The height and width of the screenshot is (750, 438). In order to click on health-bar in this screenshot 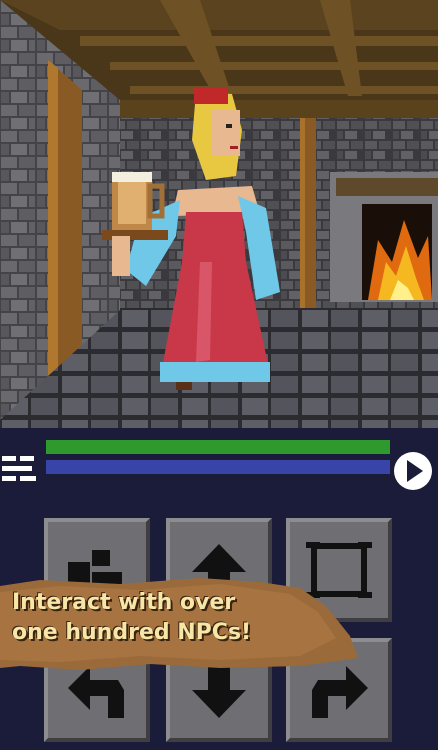, I will do `click(218, 447)`.